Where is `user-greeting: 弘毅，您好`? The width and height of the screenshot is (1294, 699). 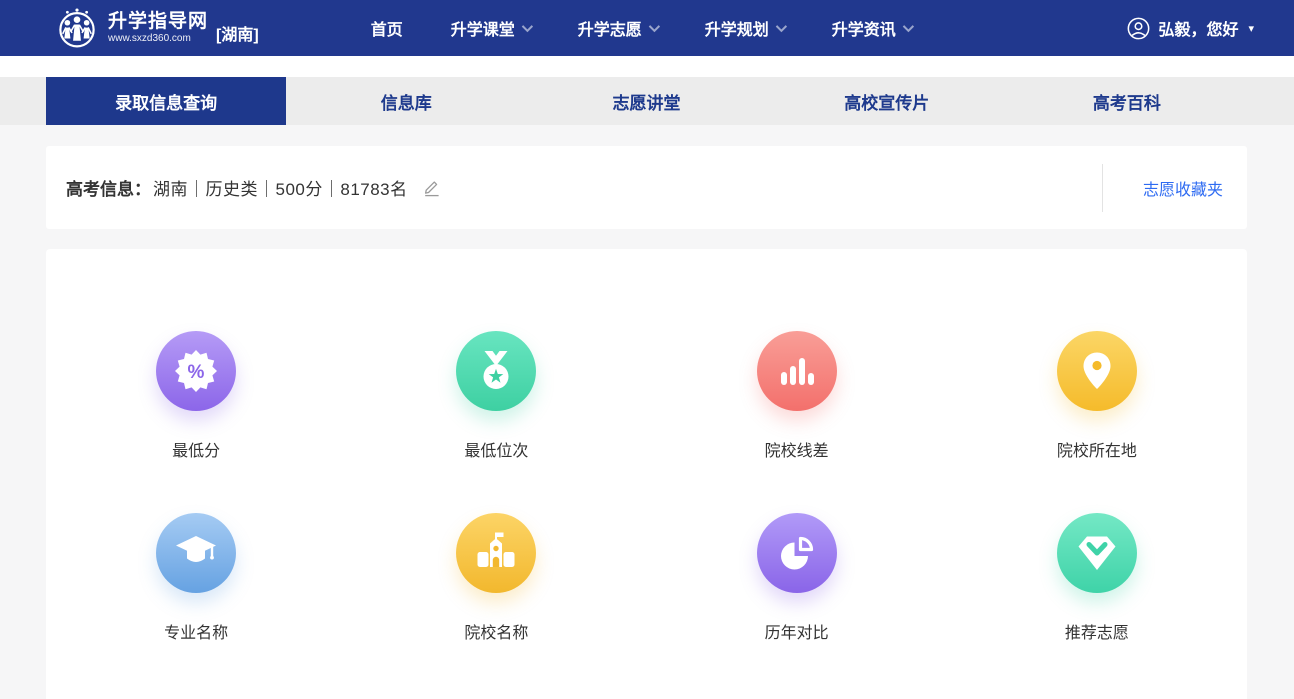
user-greeting: 弘毅，您好 is located at coordinates (1198, 30).